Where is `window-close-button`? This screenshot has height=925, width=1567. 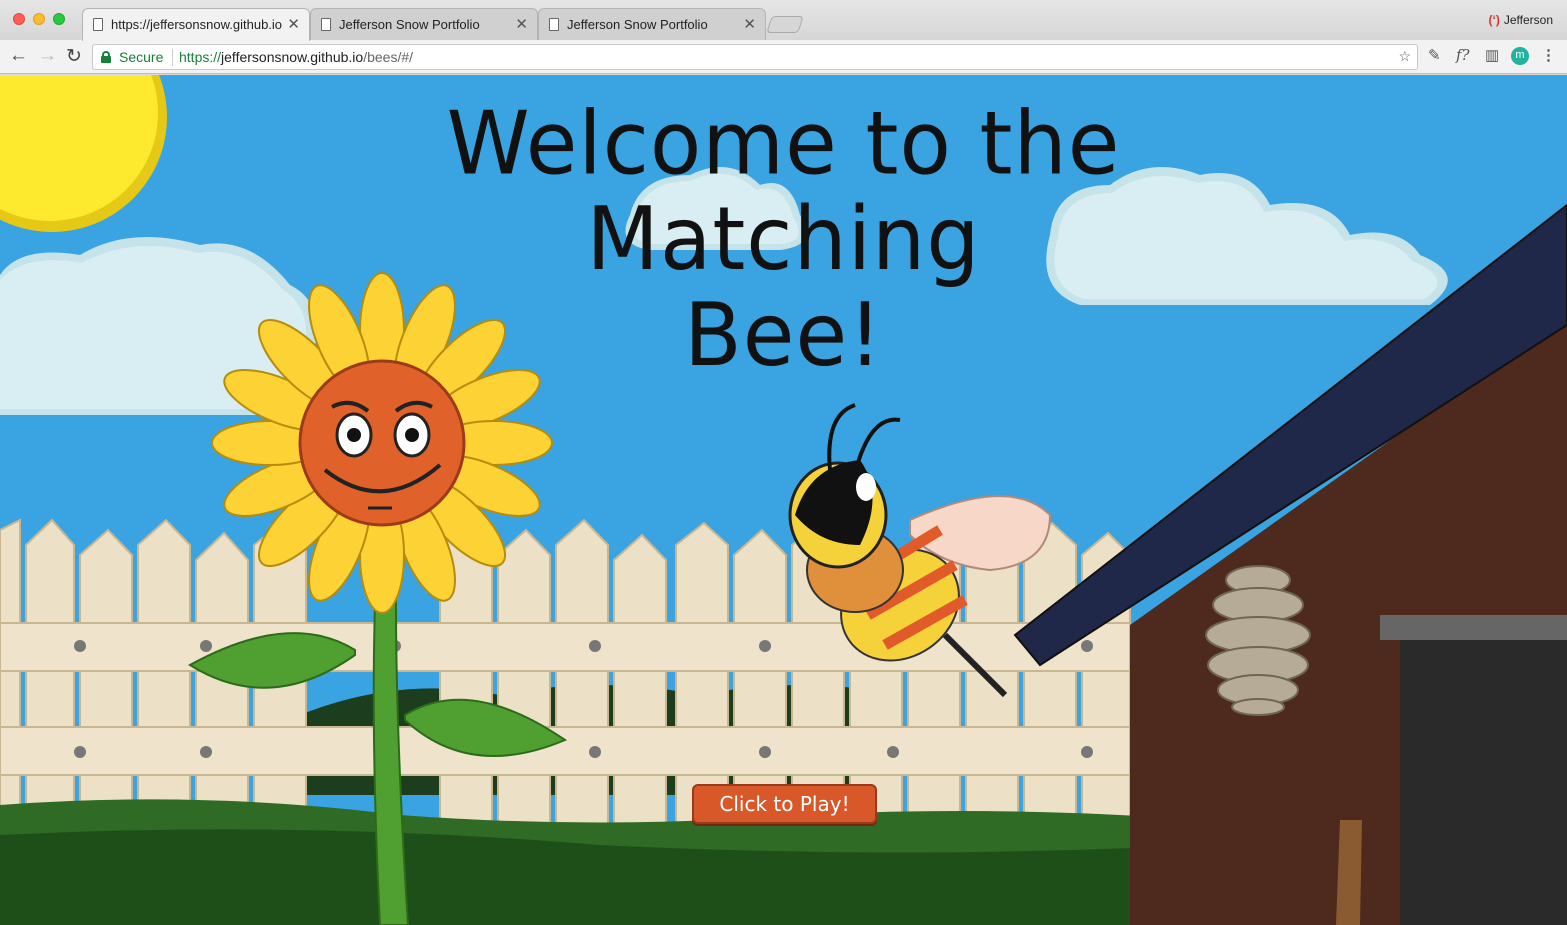 window-close-button is located at coordinates (19, 19).